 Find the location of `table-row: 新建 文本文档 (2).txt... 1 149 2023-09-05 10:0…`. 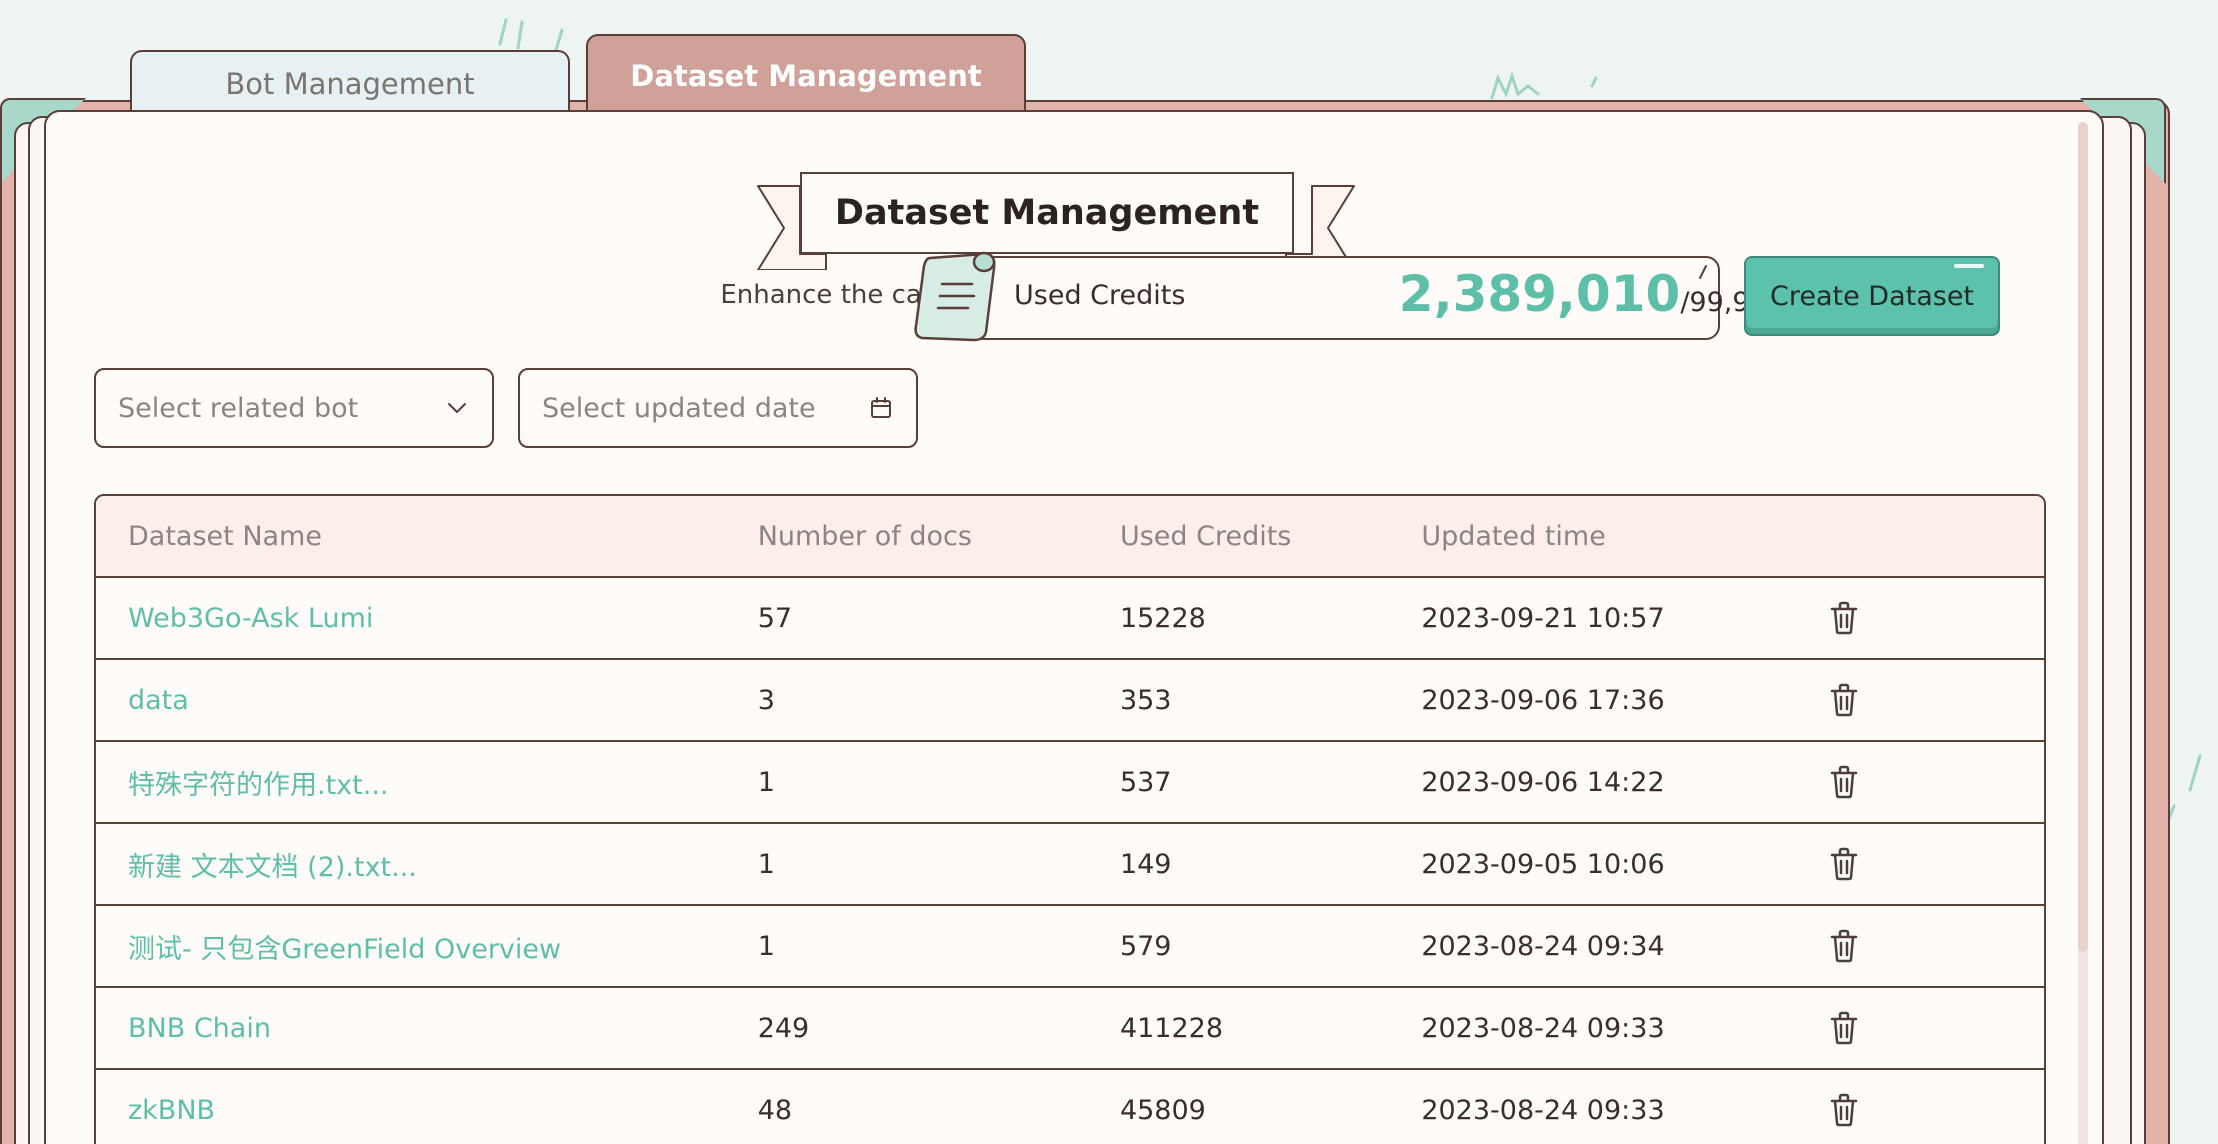

table-row: 新建 文本文档 (2).txt... 1 149 2023-09-05 10:0… is located at coordinates (1070, 863).